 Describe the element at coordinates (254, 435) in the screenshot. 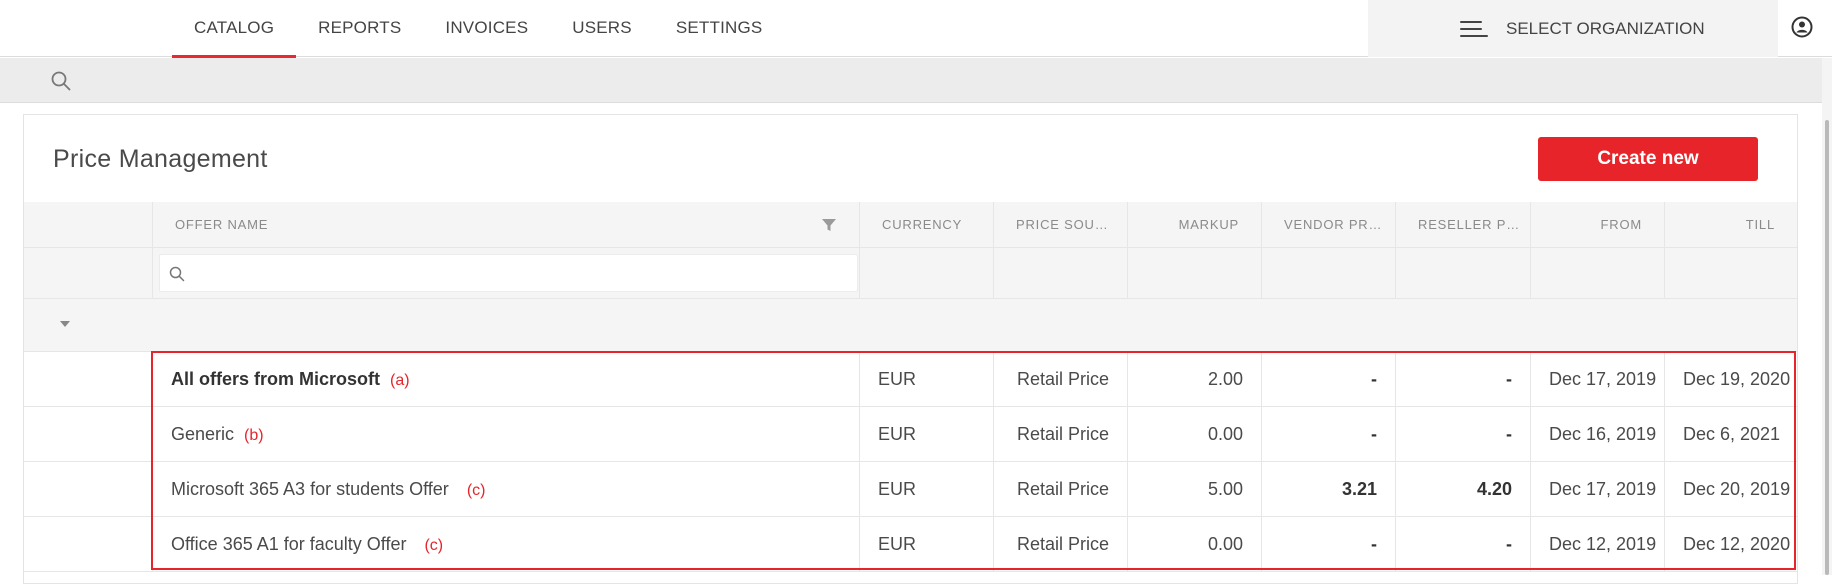

I see `offer-annotation: (b)` at that location.